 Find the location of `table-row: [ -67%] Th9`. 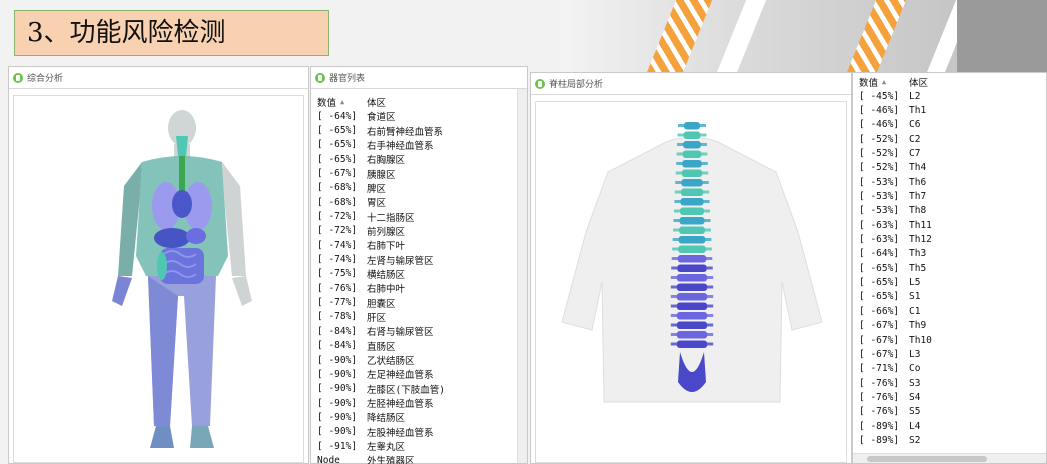

table-row: [ -67%] Th9 is located at coordinates (949, 326).